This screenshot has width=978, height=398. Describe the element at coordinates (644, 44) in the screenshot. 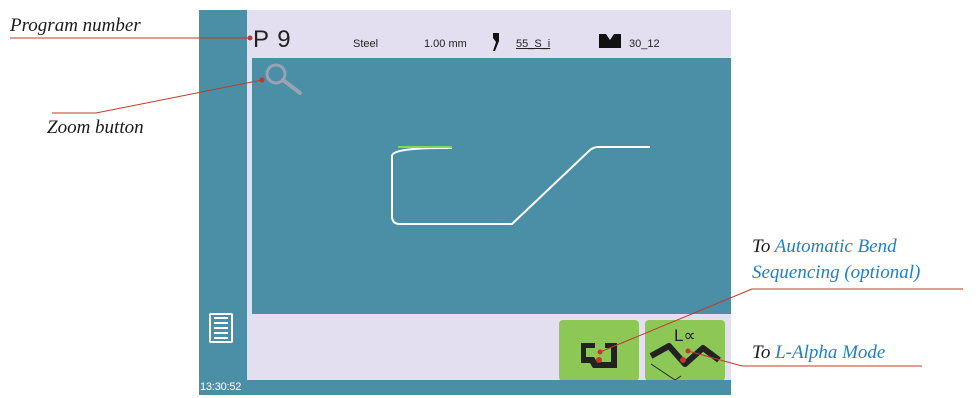

I see `die-label: 30_12` at that location.